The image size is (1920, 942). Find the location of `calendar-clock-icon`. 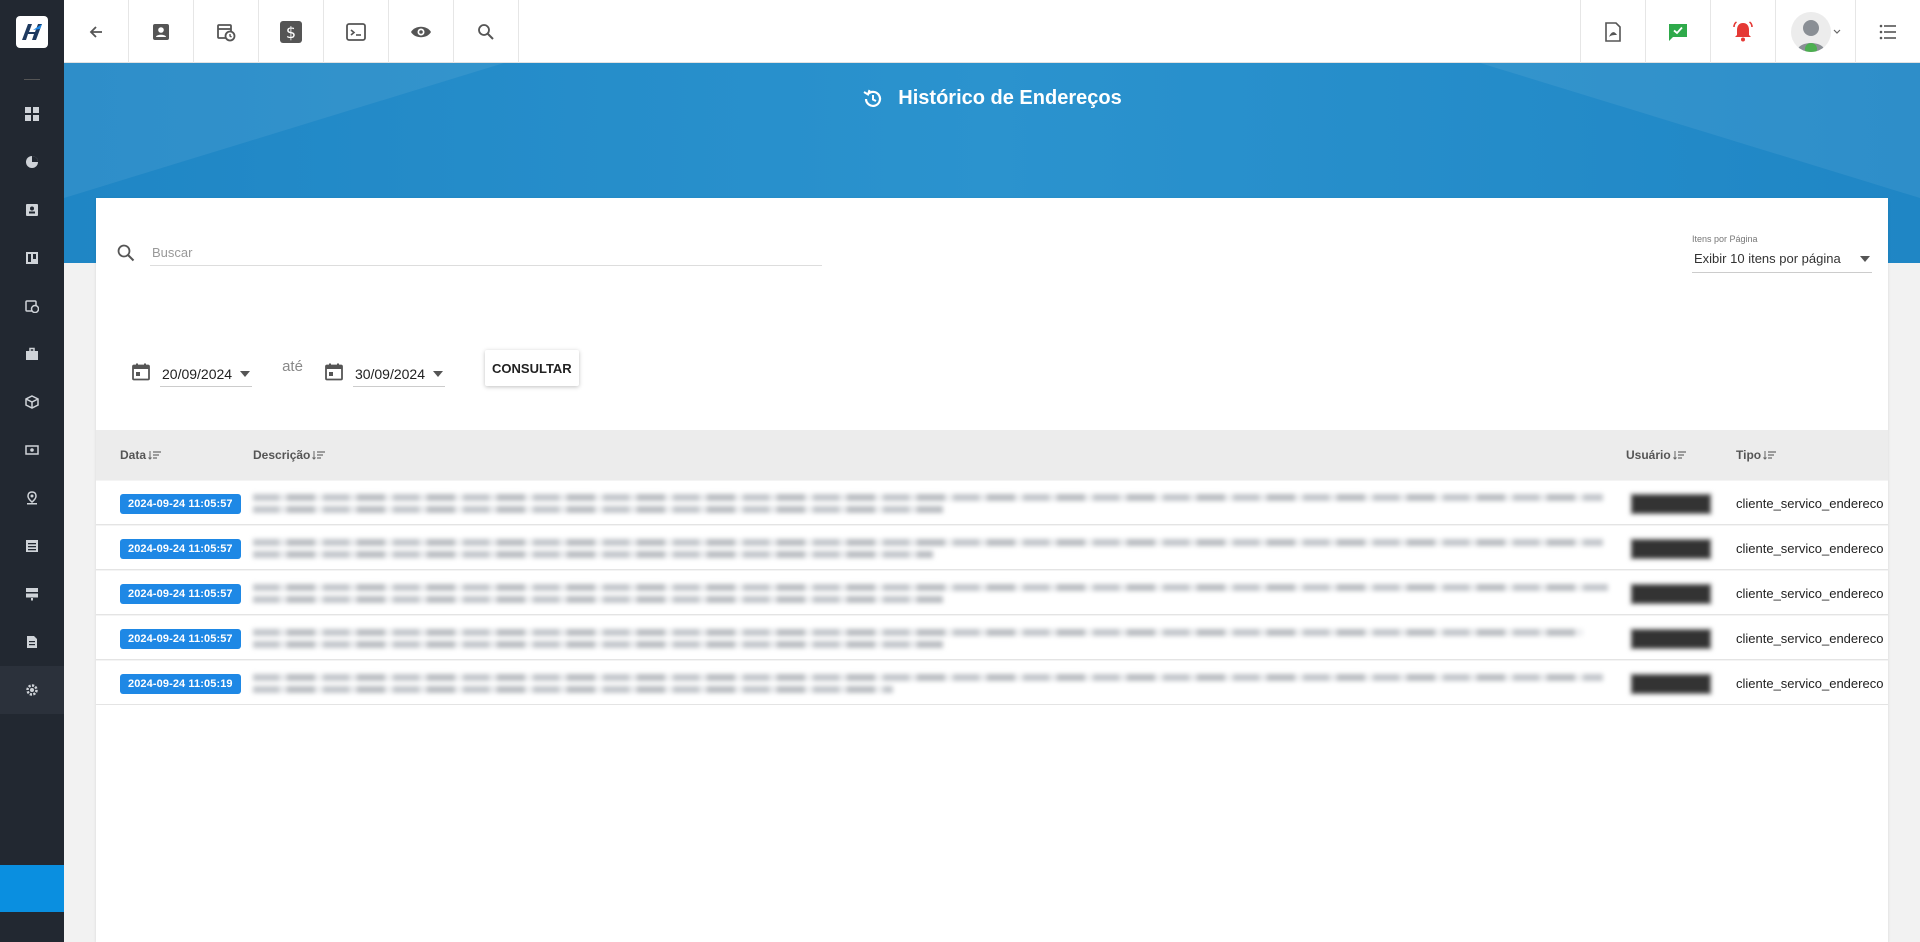

calendar-clock-icon is located at coordinates (226, 32).